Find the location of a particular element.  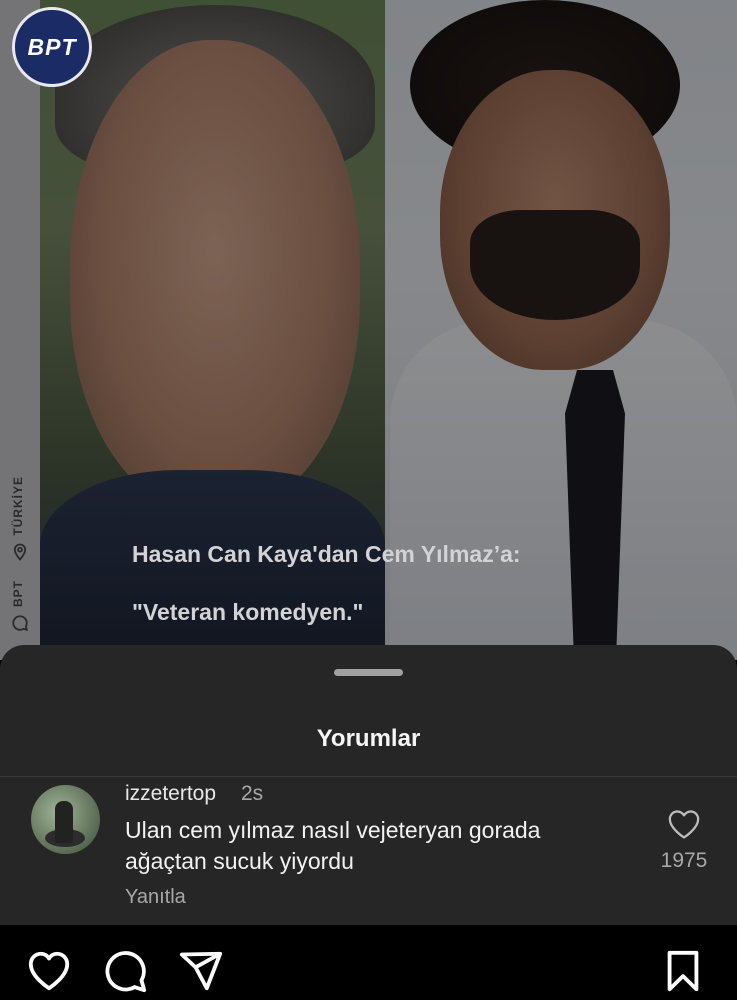

comment-icon is located at coordinates (125, 971).